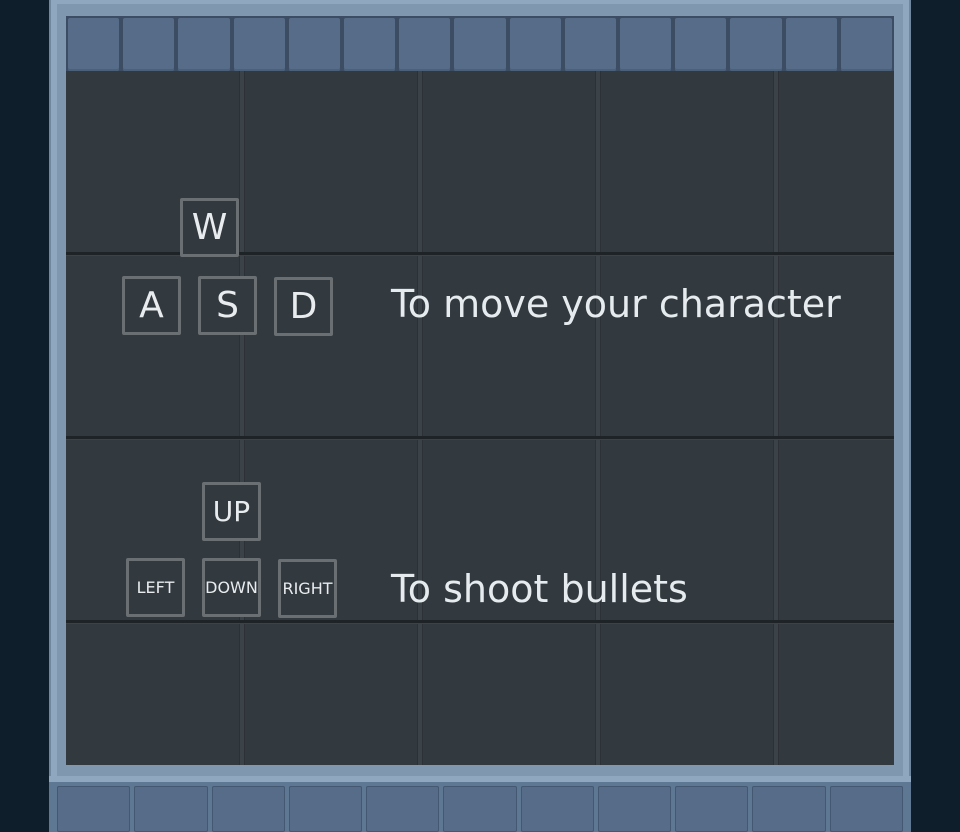 The width and height of the screenshot is (960, 832). What do you see at coordinates (231, 511) in the screenshot?
I see `key-up: UP` at bounding box center [231, 511].